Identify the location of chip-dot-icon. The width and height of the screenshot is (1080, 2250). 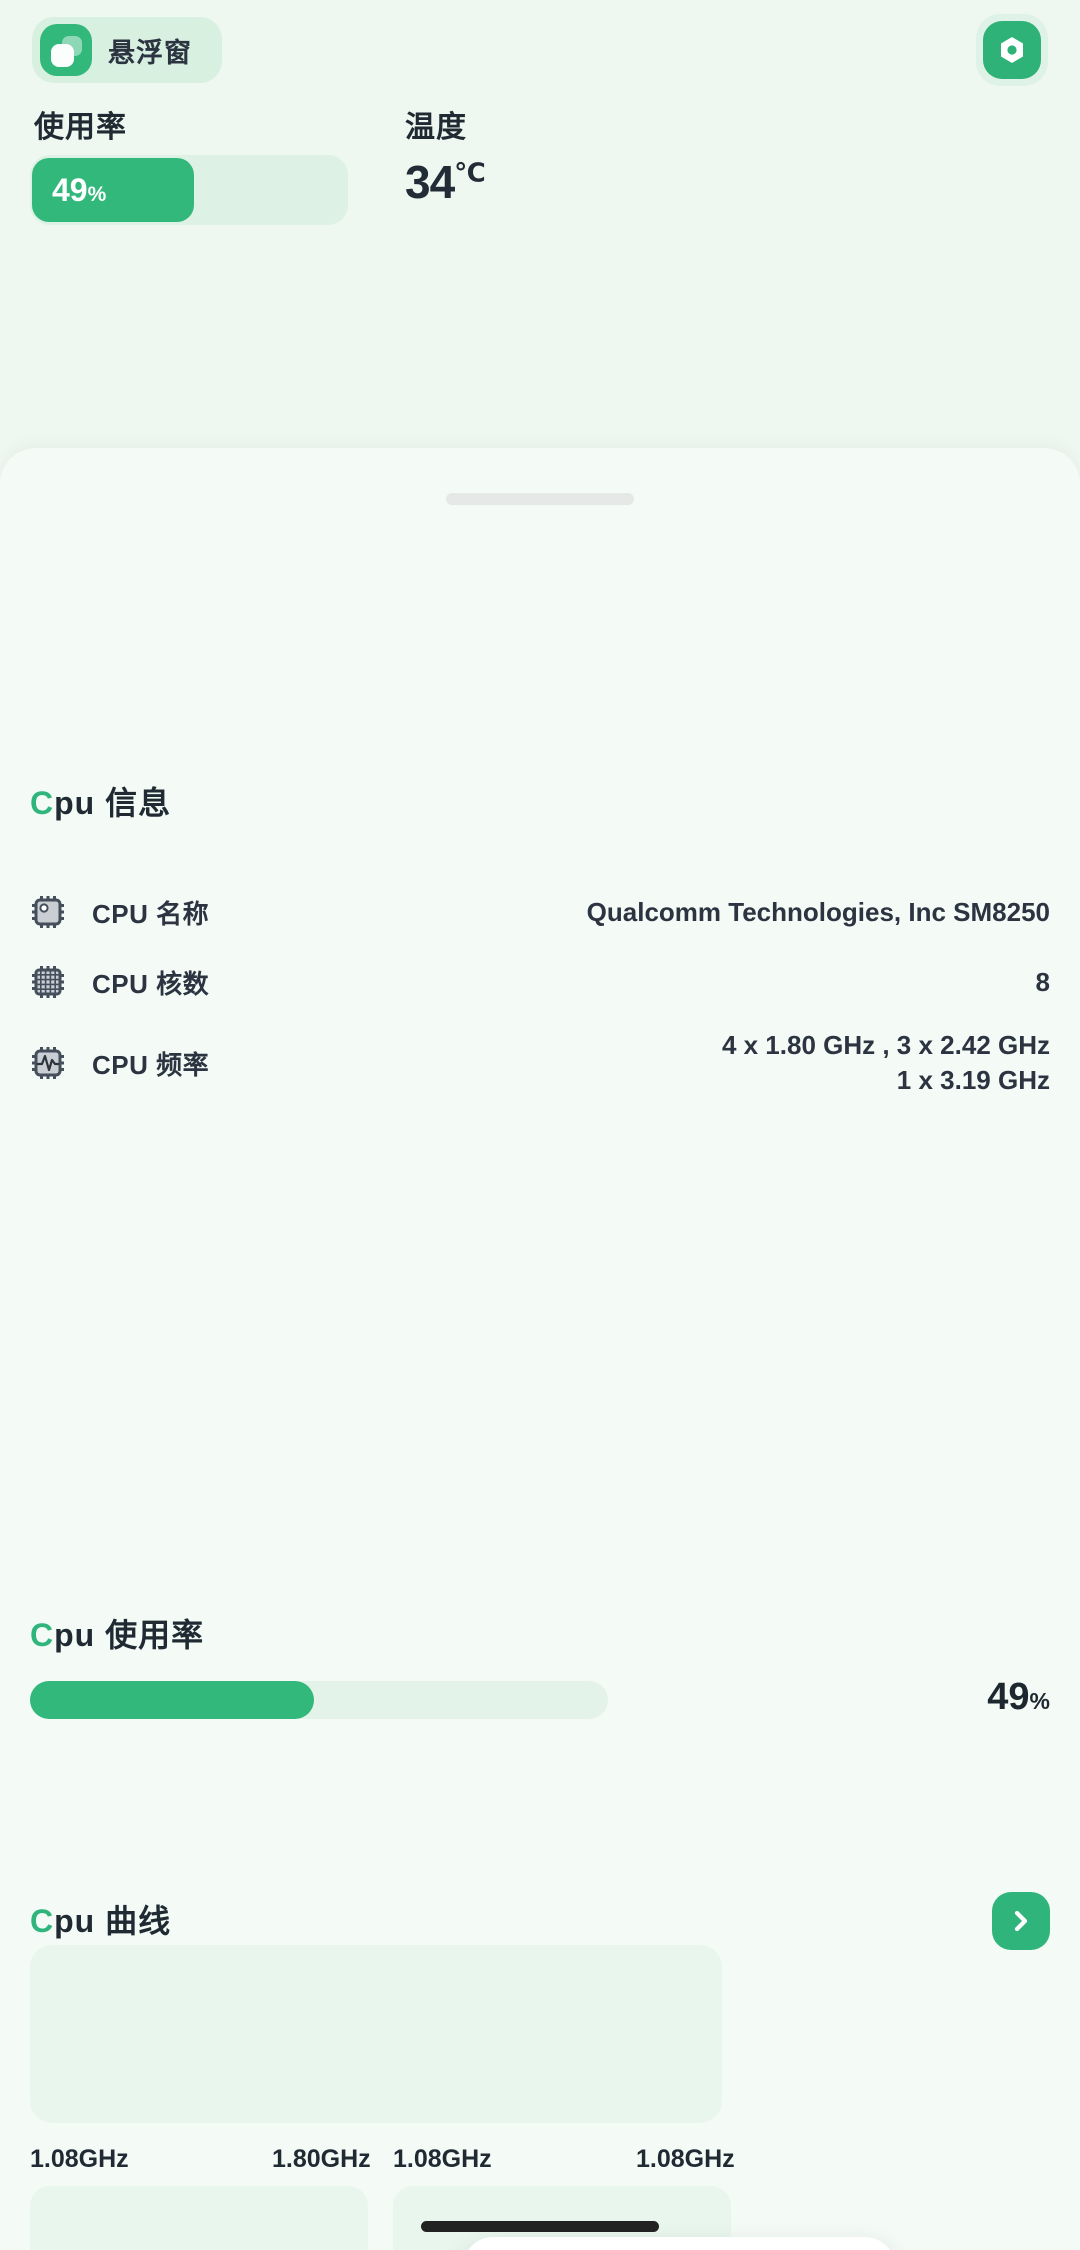
(48, 912).